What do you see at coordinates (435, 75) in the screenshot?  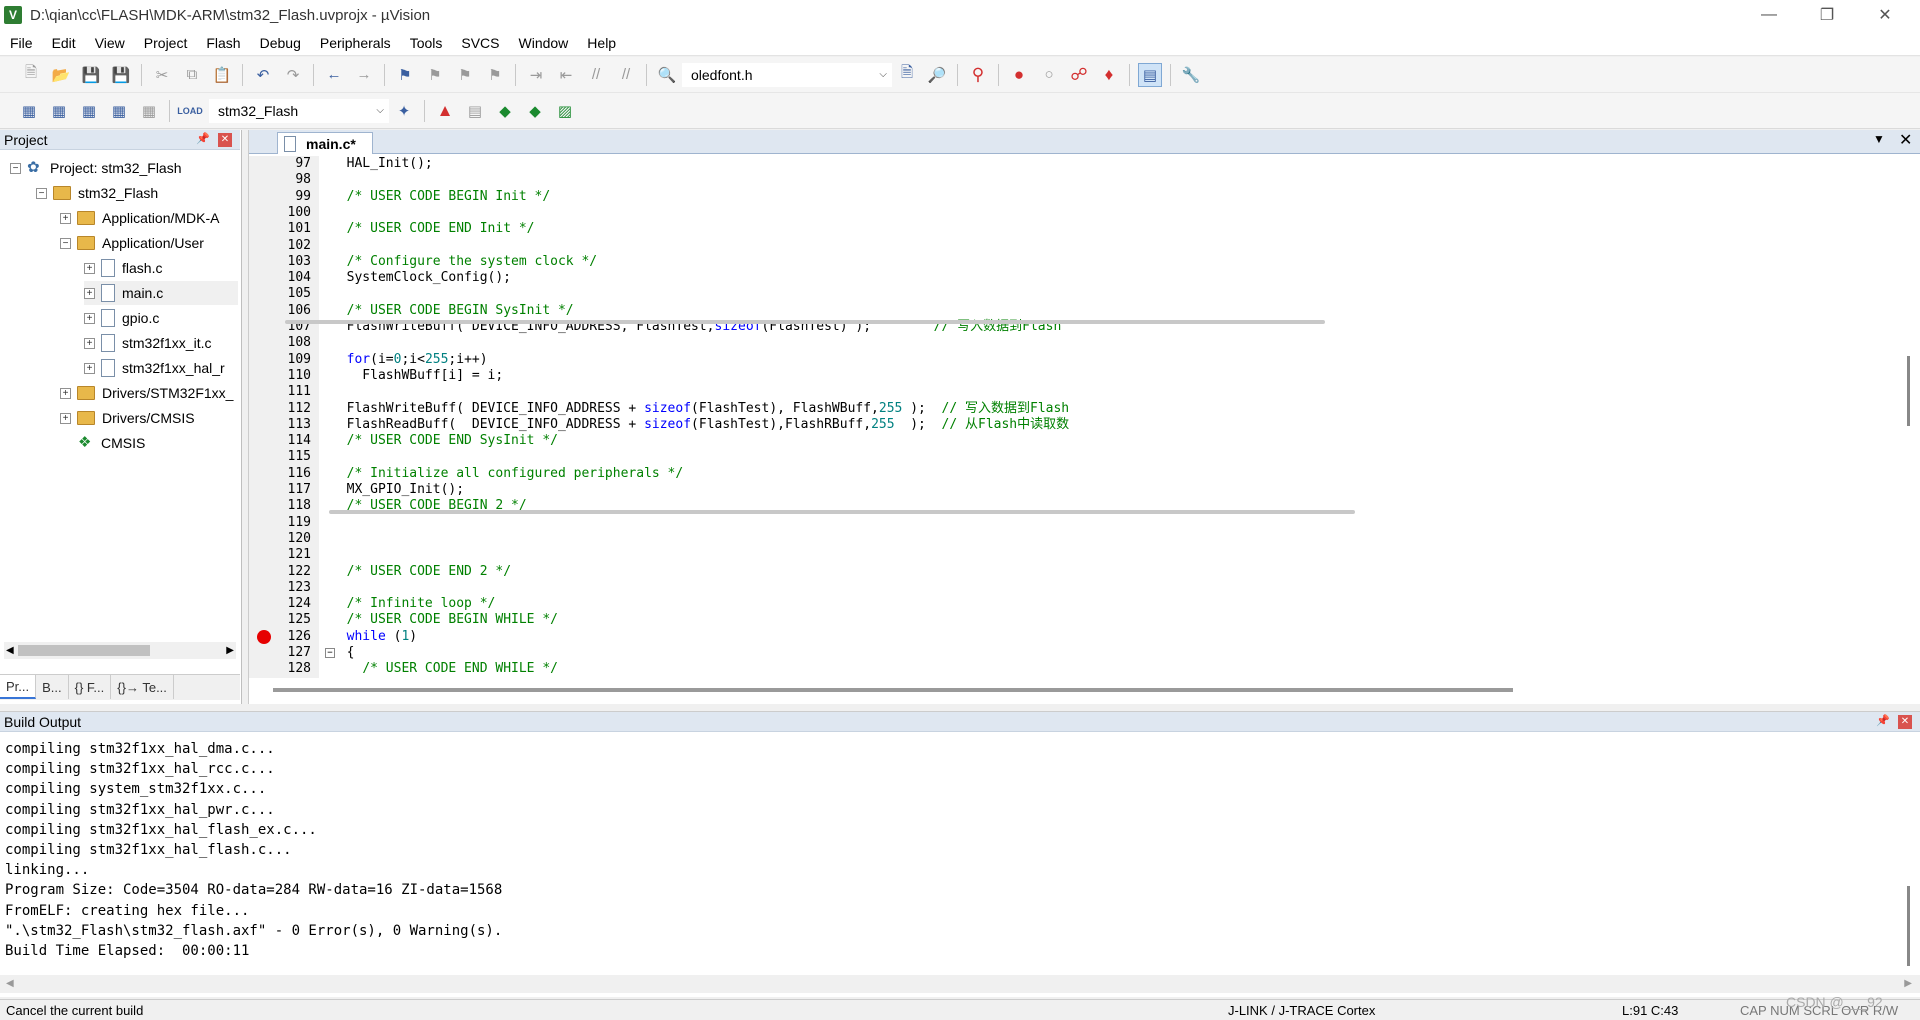 I see `prev-bookmark-icon: ⚑` at bounding box center [435, 75].